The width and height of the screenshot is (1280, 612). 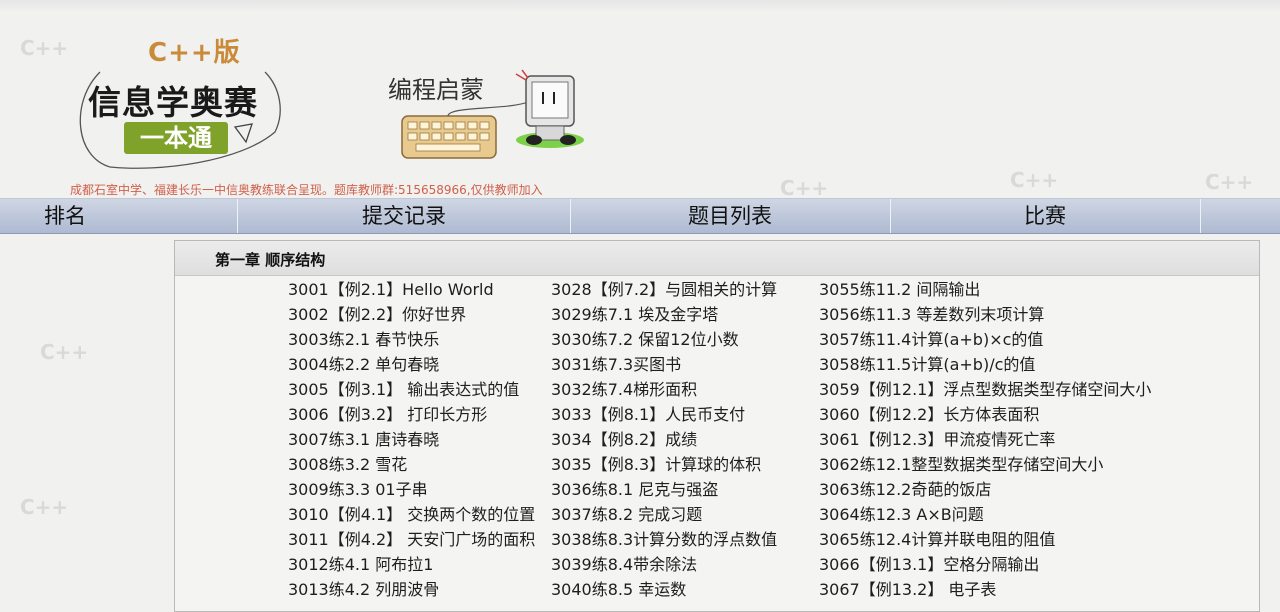 What do you see at coordinates (664, 314) in the screenshot?
I see `problem-link: 3029练7.1 埃及金字塔` at bounding box center [664, 314].